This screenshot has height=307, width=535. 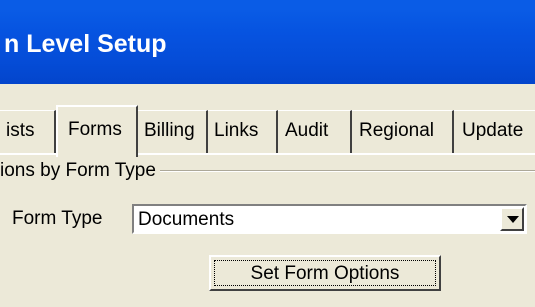 I want to click on tab-forms: Forms, so click(x=97, y=131).